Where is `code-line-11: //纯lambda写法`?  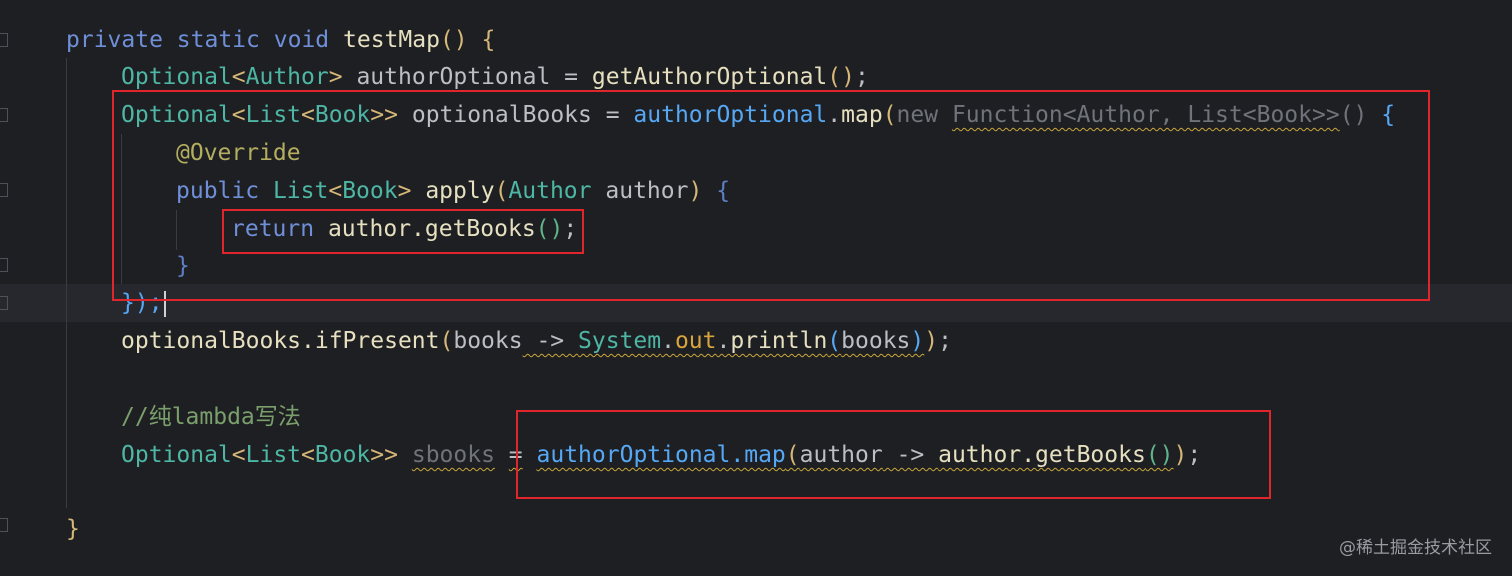
code-line-11: //纯lambda写法 is located at coordinates (211, 417).